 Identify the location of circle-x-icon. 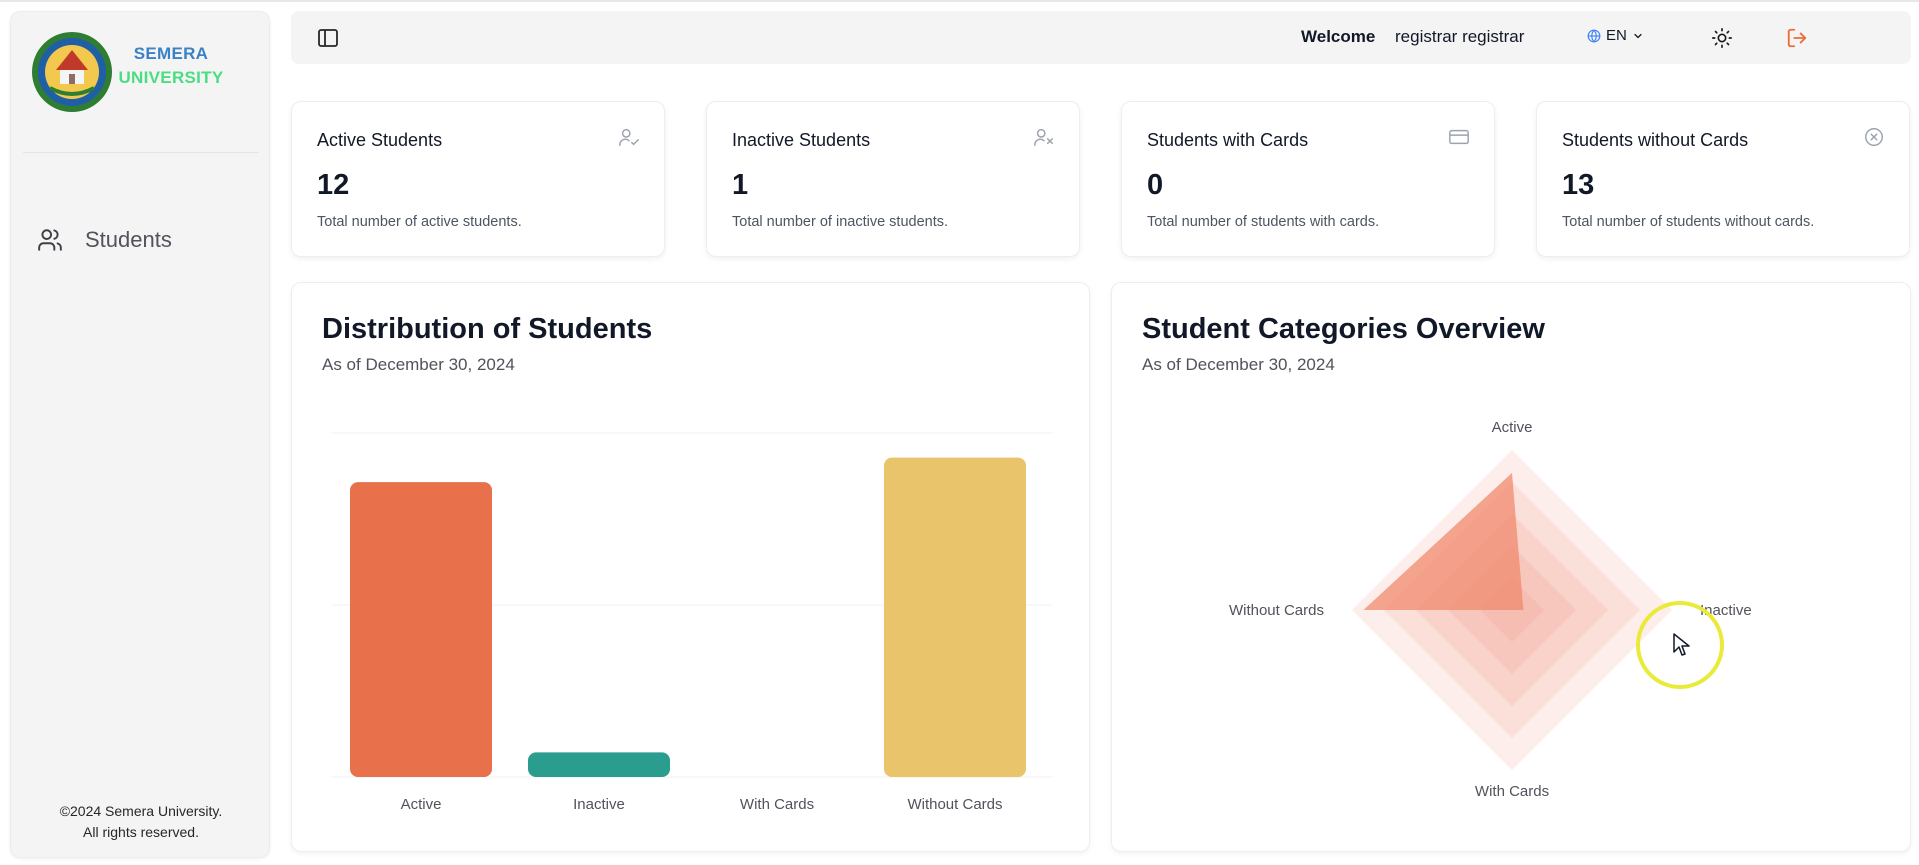
(1874, 137).